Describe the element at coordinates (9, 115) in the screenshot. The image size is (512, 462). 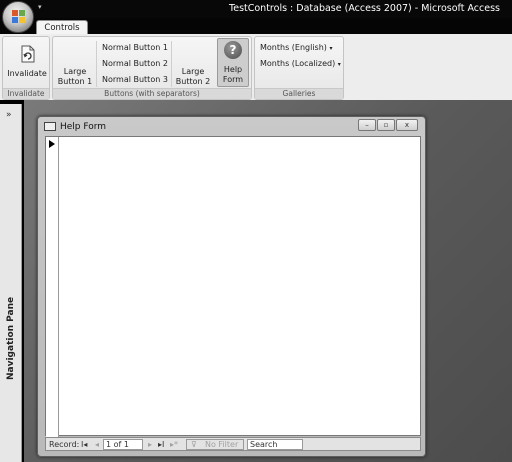
I see `expand-chevron-icon: »` at that location.